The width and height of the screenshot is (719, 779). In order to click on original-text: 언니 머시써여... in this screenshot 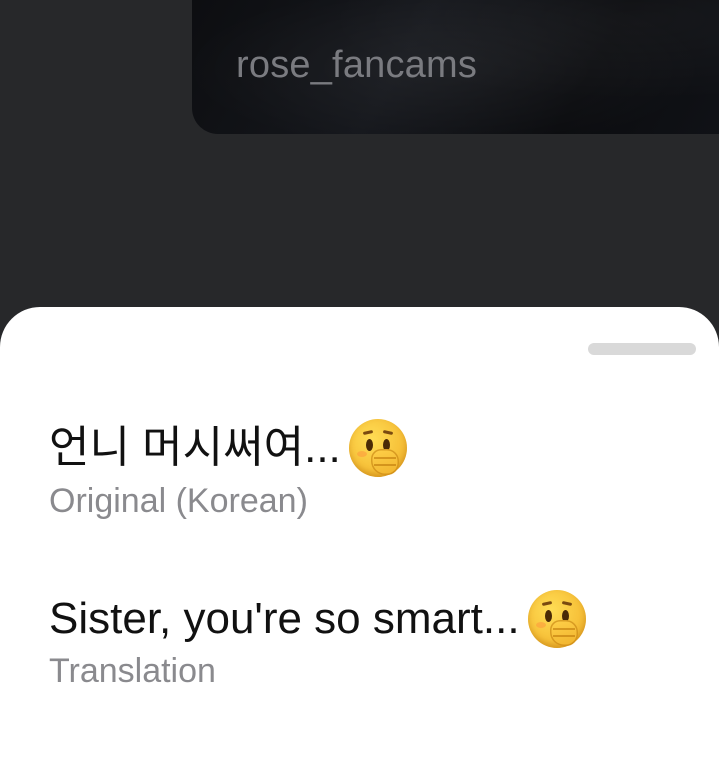, I will do `click(195, 447)`.